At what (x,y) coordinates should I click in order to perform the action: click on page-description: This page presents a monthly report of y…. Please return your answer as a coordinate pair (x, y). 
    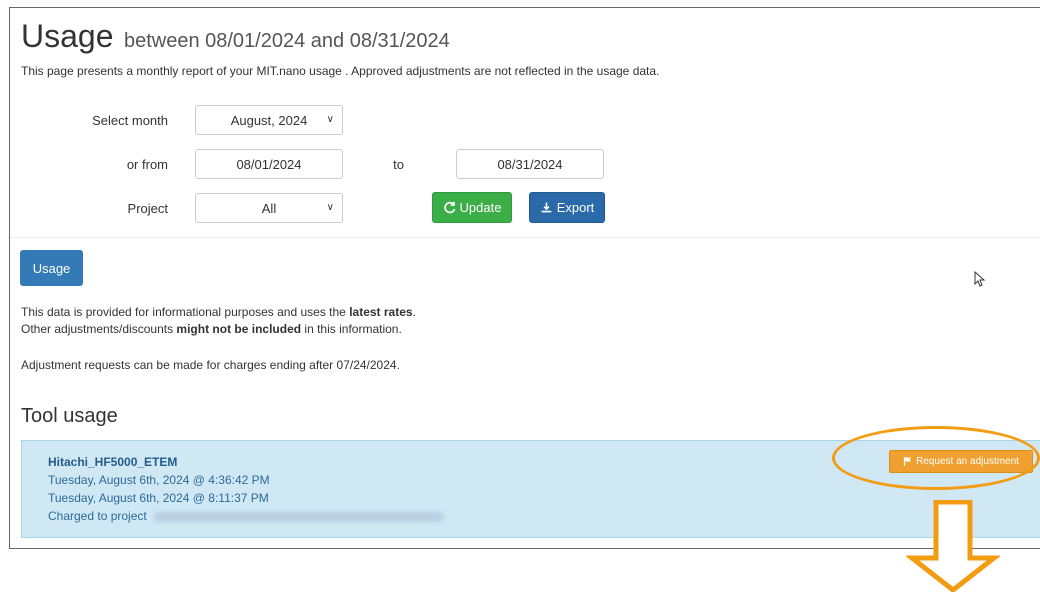
    Looking at the image, I should click on (340, 71).